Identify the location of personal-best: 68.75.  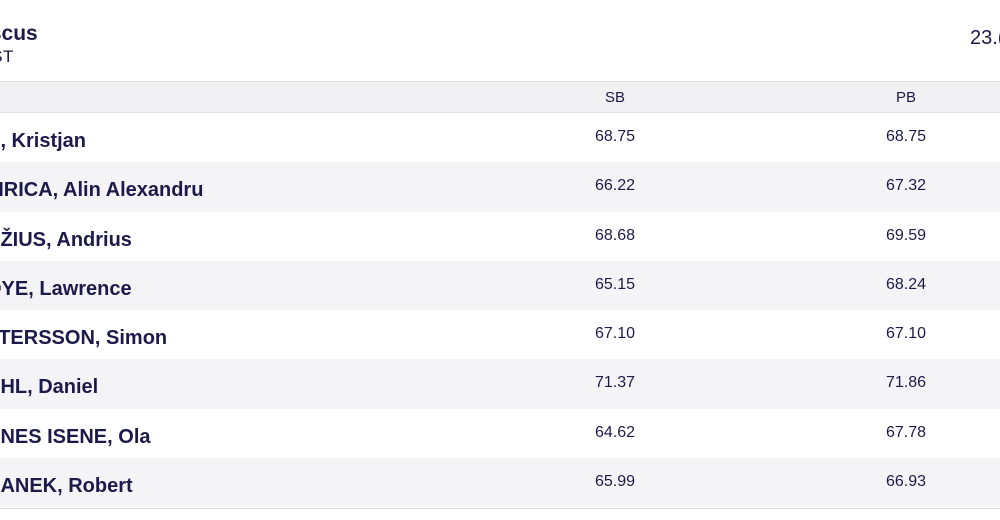
(906, 136).